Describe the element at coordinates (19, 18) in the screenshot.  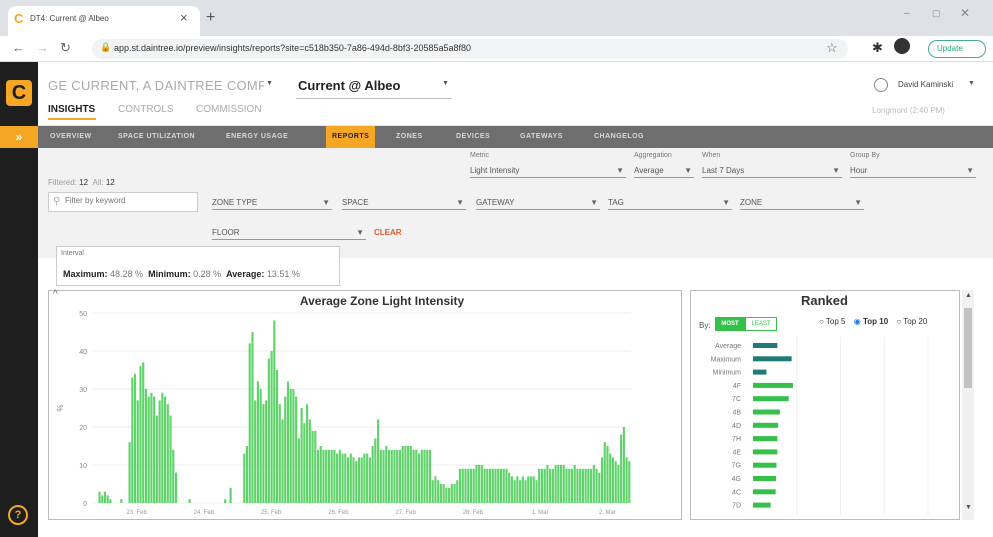
I see `site-favicon: C` at that location.